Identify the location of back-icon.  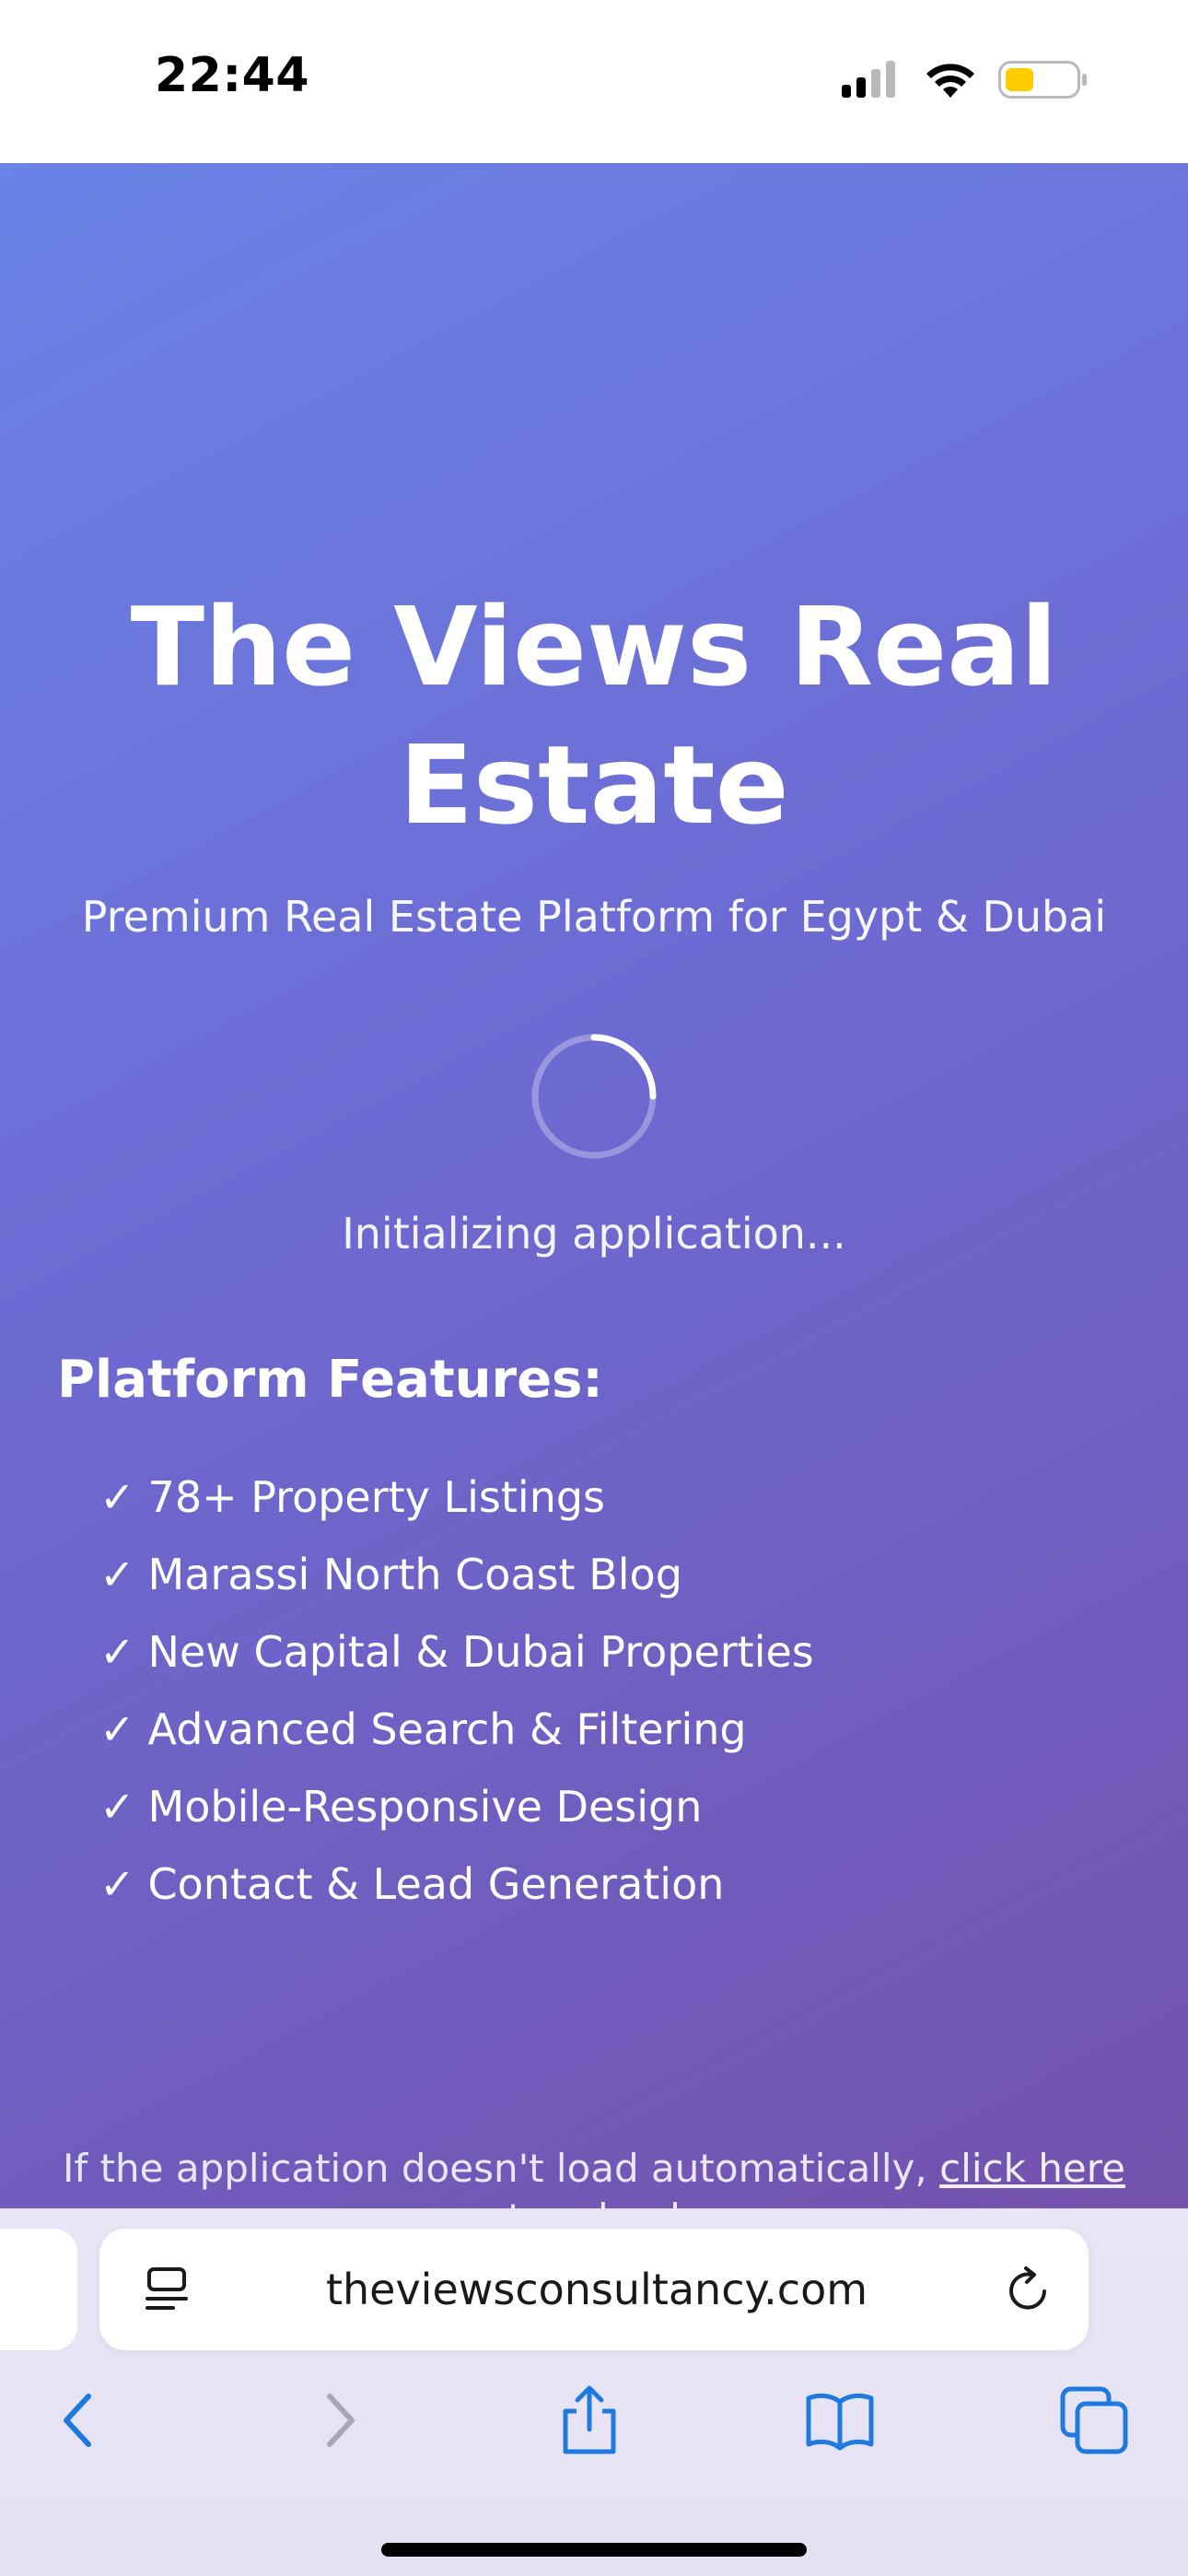
(79, 2420).